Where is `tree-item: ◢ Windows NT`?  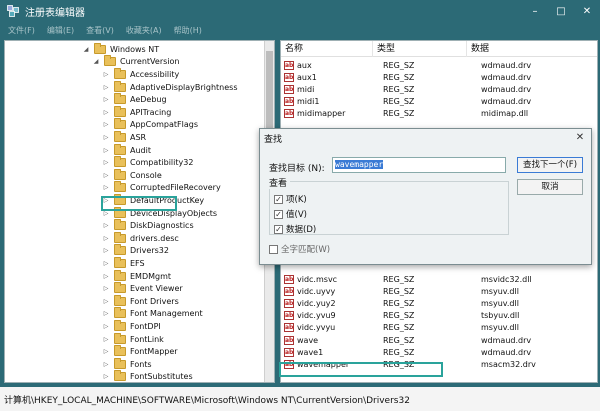
tree-item: ◢ Windows NT is located at coordinates (121, 49).